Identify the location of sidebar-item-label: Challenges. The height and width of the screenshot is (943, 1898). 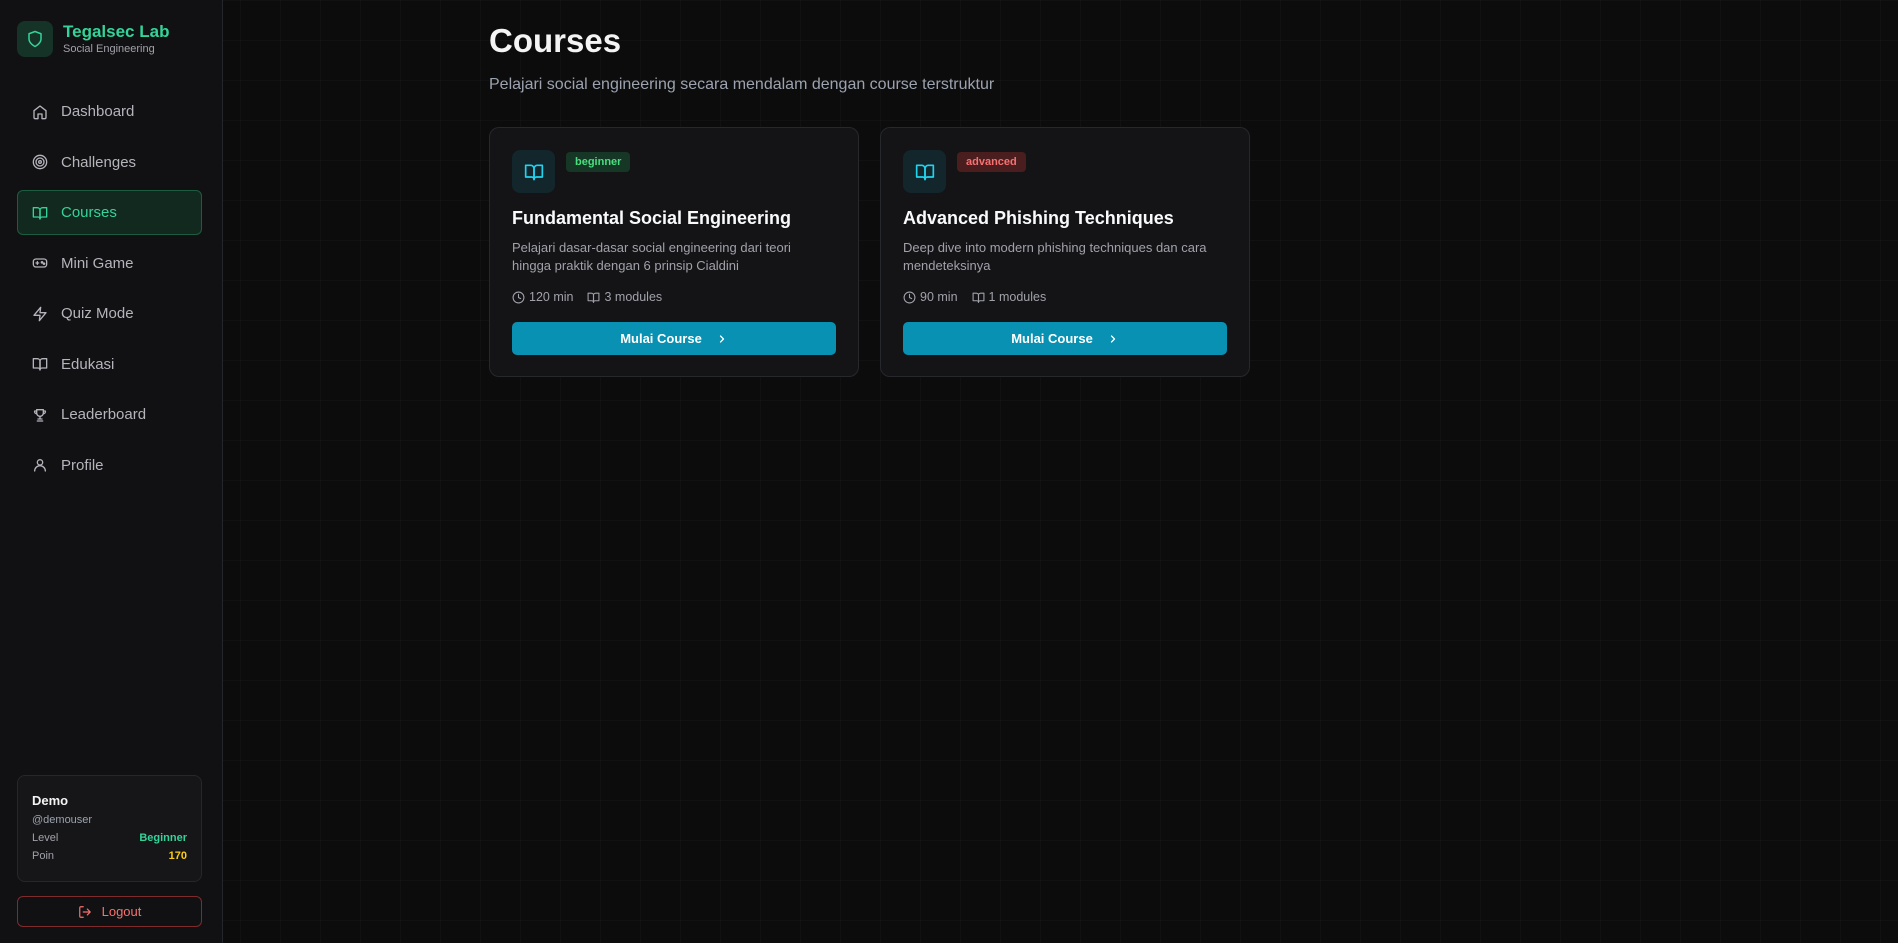
(99, 162).